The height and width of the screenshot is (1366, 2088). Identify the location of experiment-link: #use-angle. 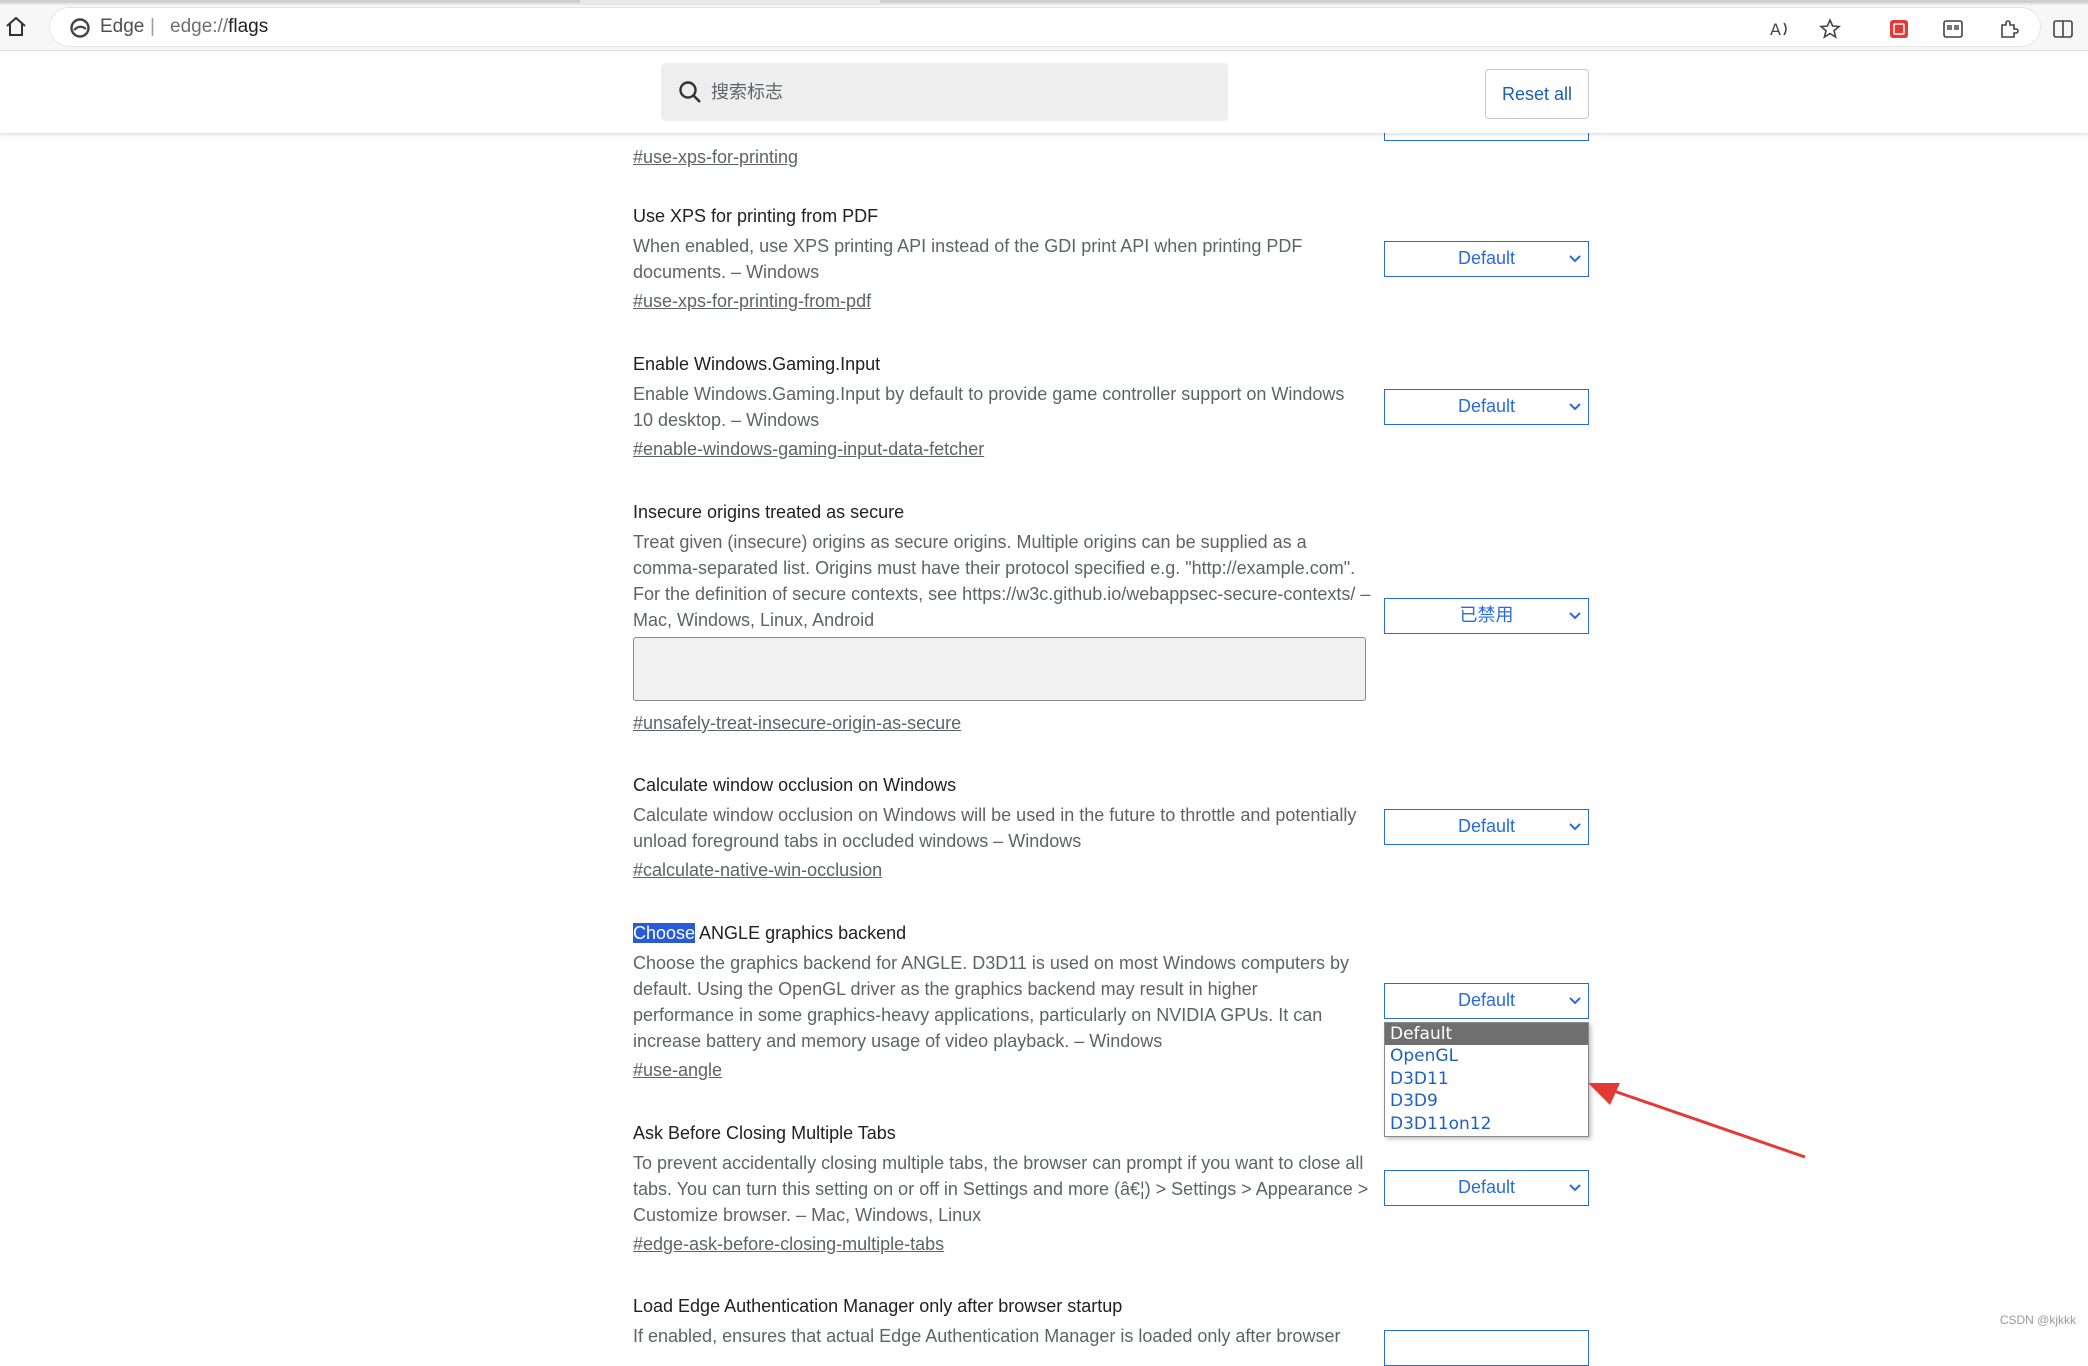
(677, 1070).